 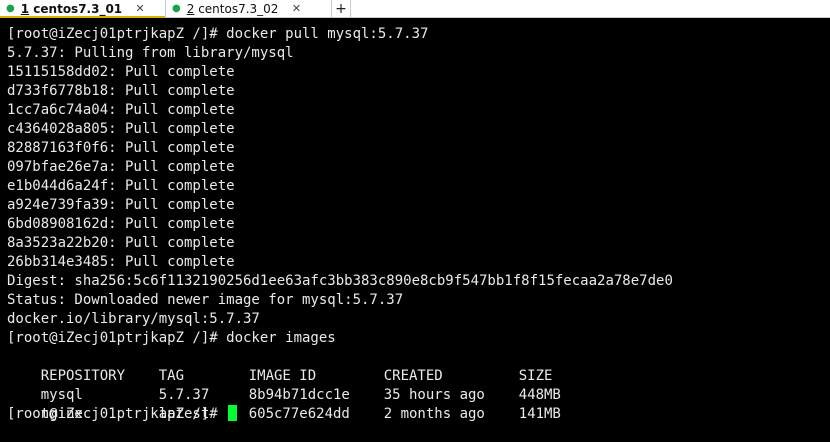 What do you see at coordinates (83, 376) in the screenshot?
I see `header-repository: REPOSITORY` at bounding box center [83, 376].